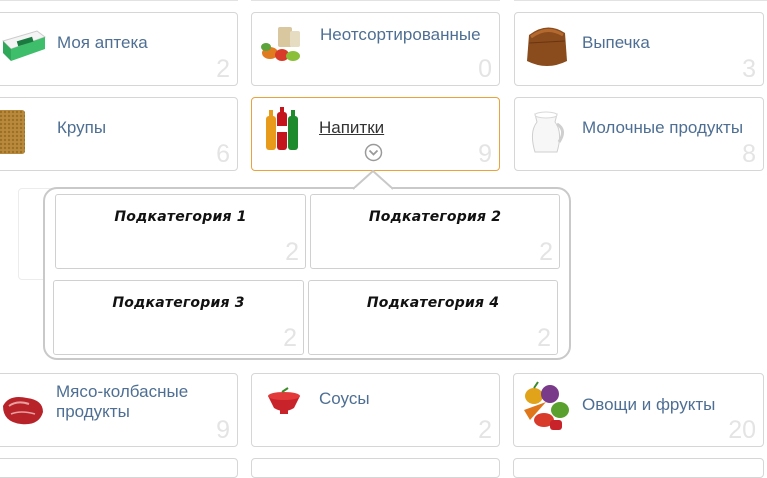 The width and height of the screenshot is (767, 478). Describe the element at coordinates (400, 34) in the screenshot. I see `category-label: Неотсортированные` at that location.